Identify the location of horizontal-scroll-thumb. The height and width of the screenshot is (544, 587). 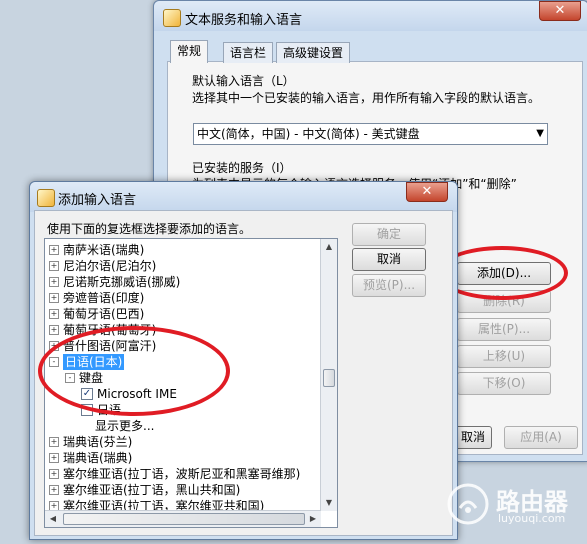
(184, 519).